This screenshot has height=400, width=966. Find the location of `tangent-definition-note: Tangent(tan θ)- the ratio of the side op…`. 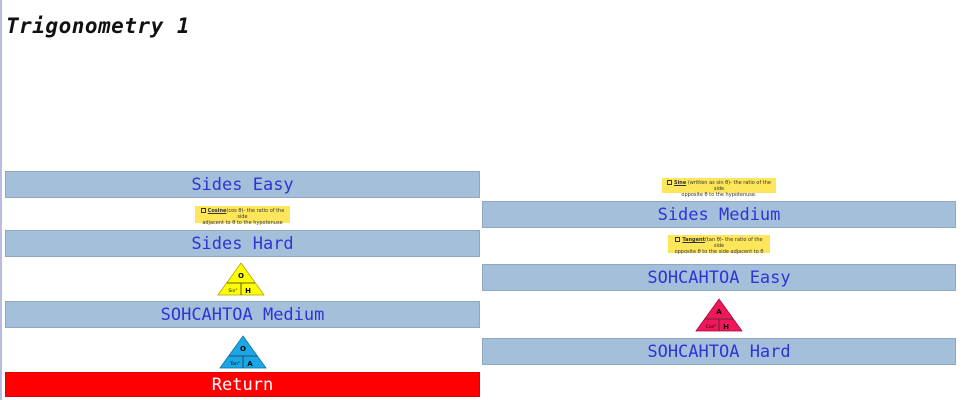

tangent-definition-note: Tangent(tan θ)- the ratio of the side op… is located at coordinates (719, 245).